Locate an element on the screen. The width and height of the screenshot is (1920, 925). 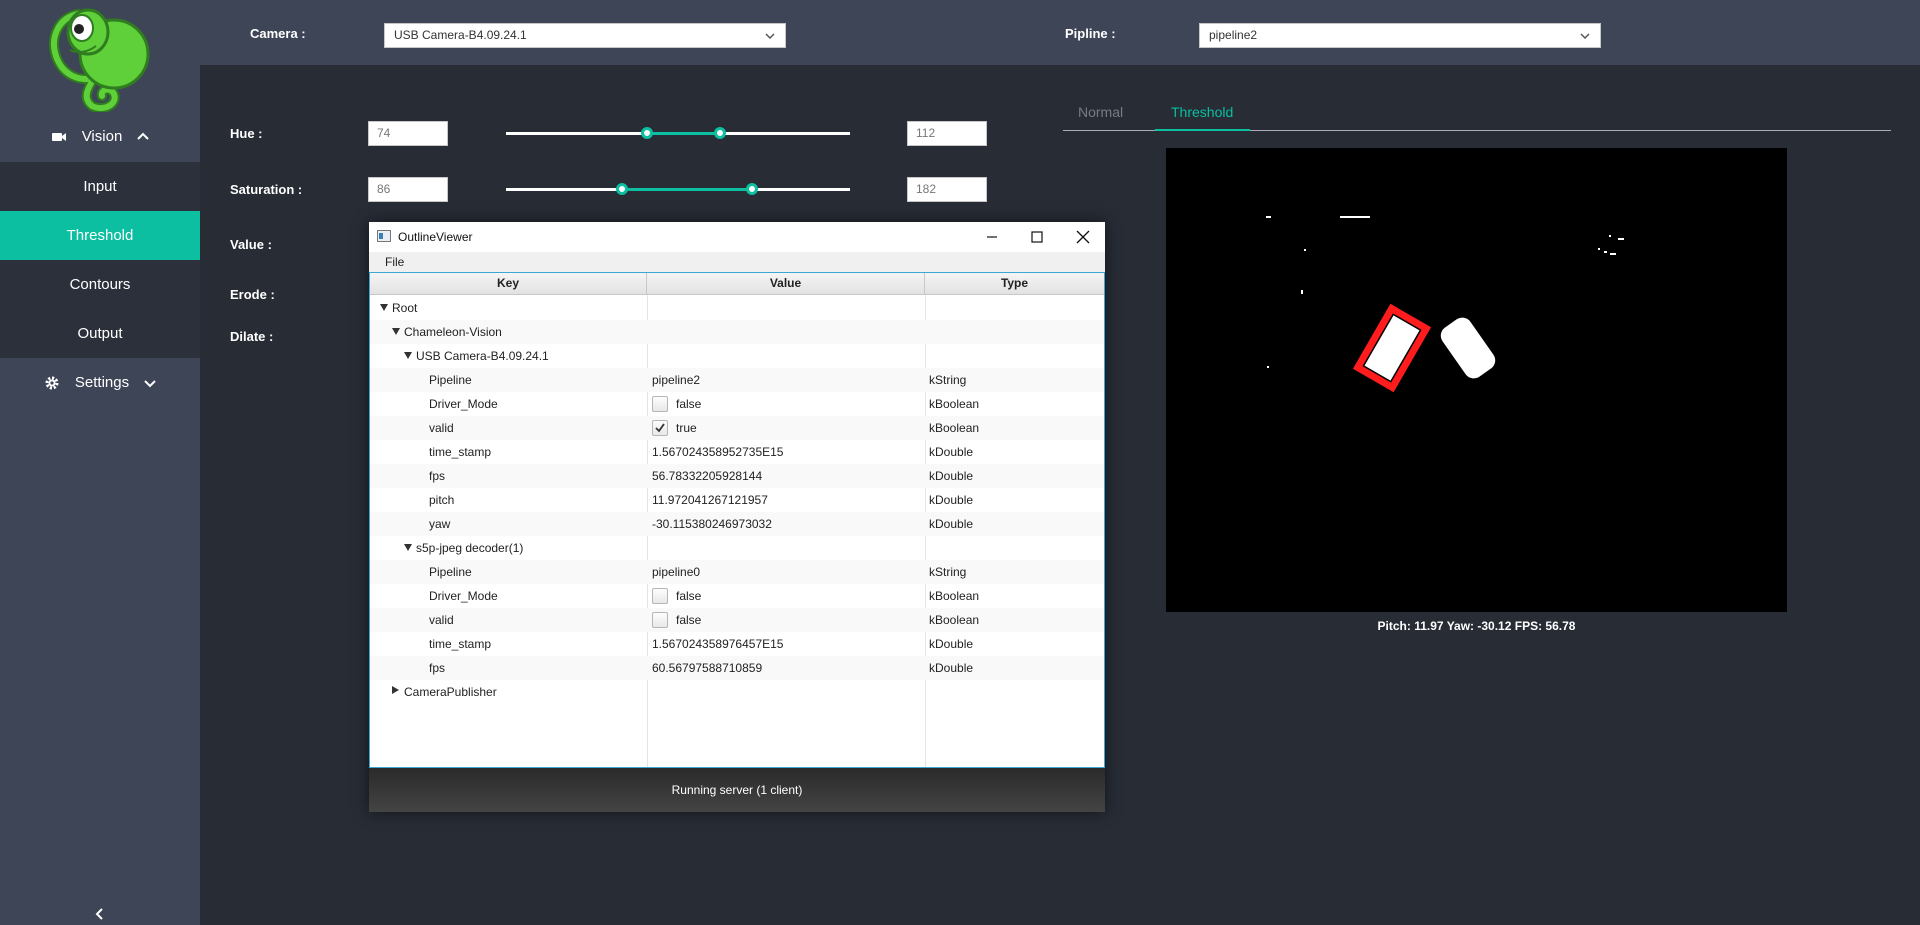
table-row: CameraPublisher is located at coordinates (737, 692).